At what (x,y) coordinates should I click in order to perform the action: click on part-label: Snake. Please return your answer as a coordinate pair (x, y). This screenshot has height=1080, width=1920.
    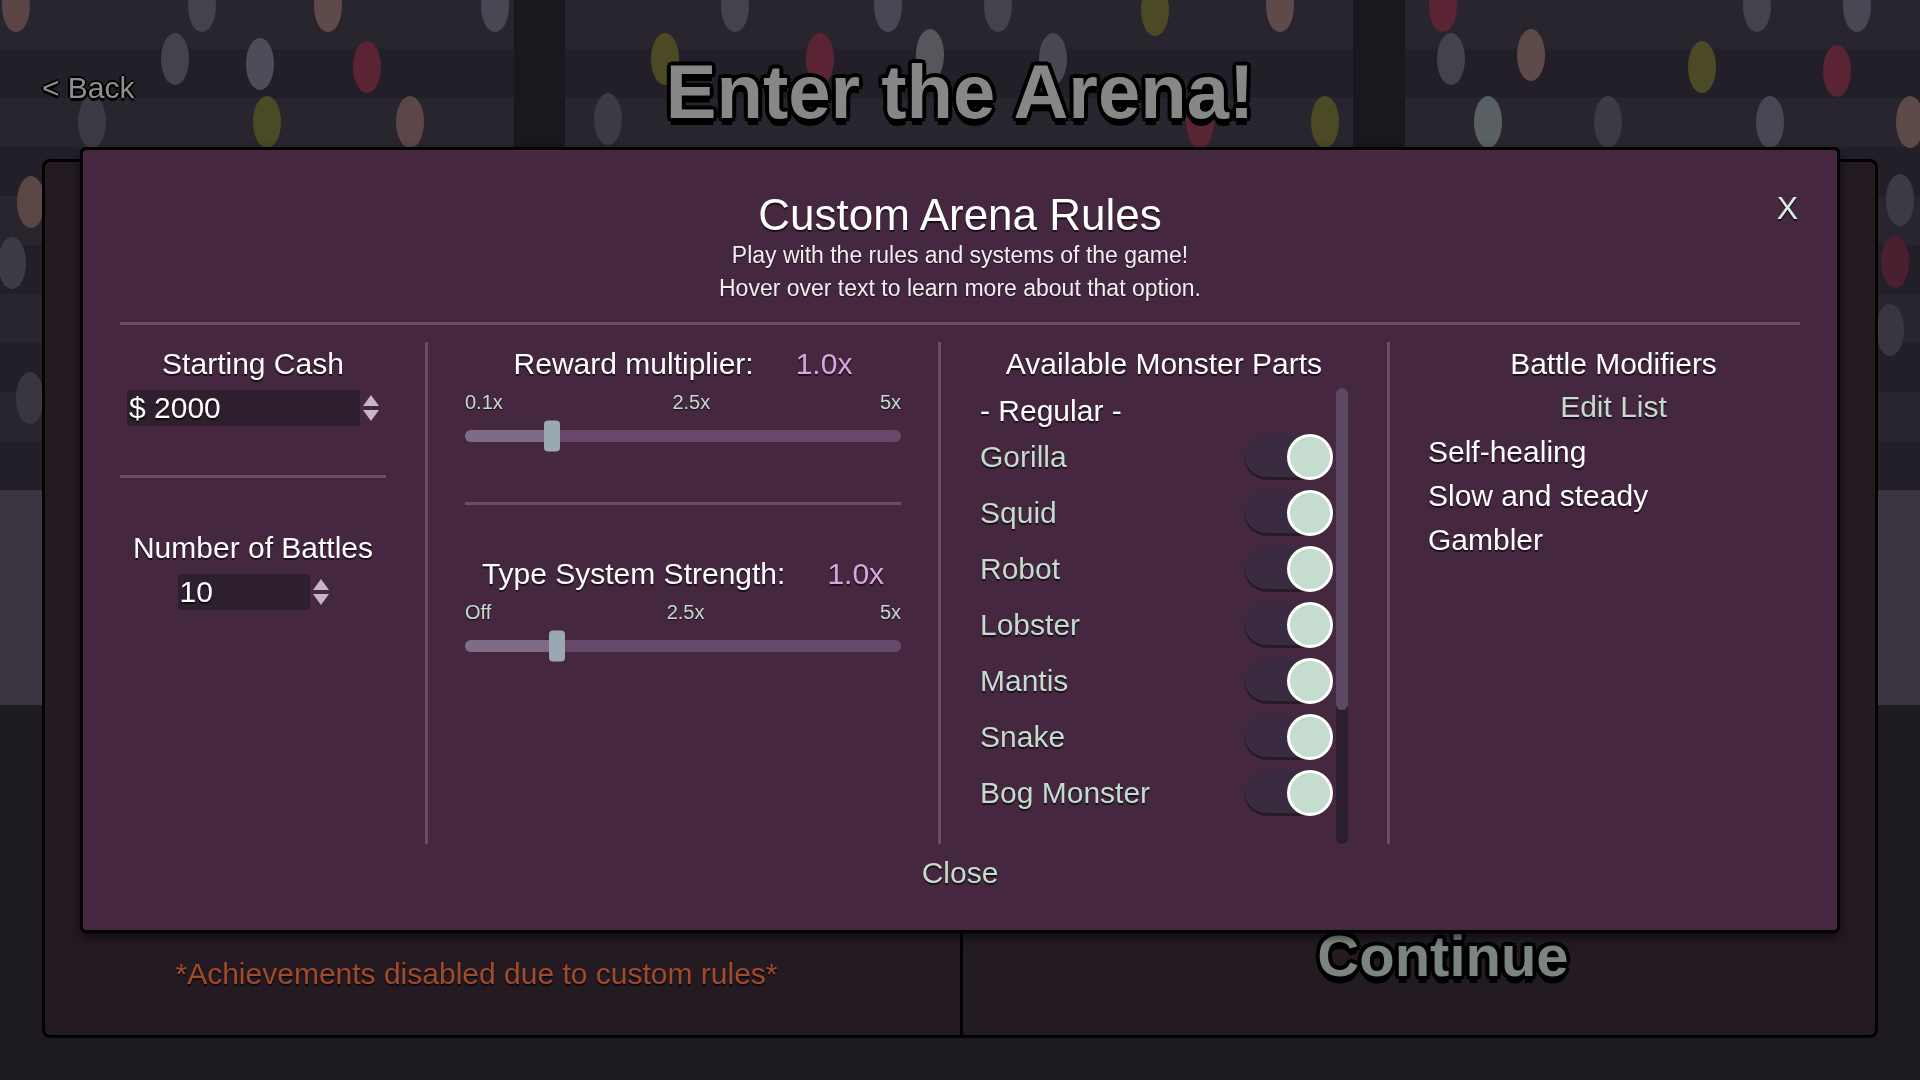
    Looking at the image, I should click on (1023, 737).